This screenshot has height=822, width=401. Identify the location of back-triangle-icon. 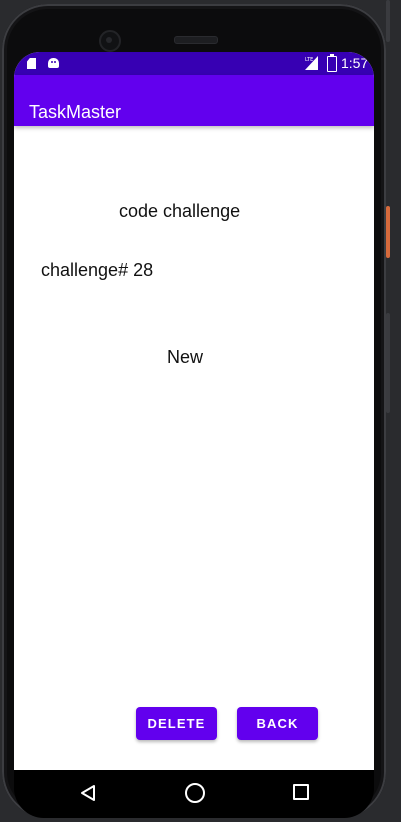
(88, 793).